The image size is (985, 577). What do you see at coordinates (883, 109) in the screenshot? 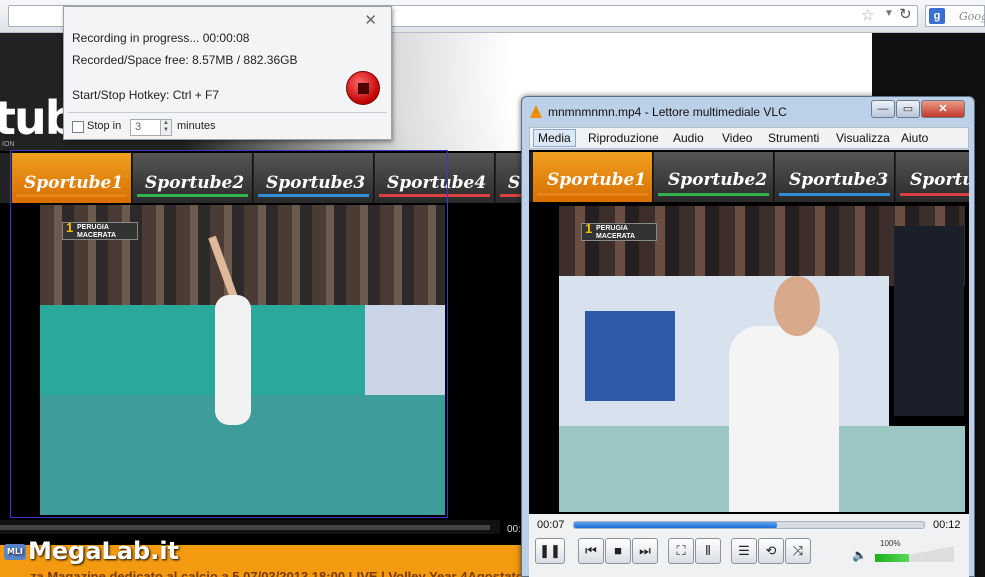
I see `minimize-button: —` at bounding box center [883, 109].